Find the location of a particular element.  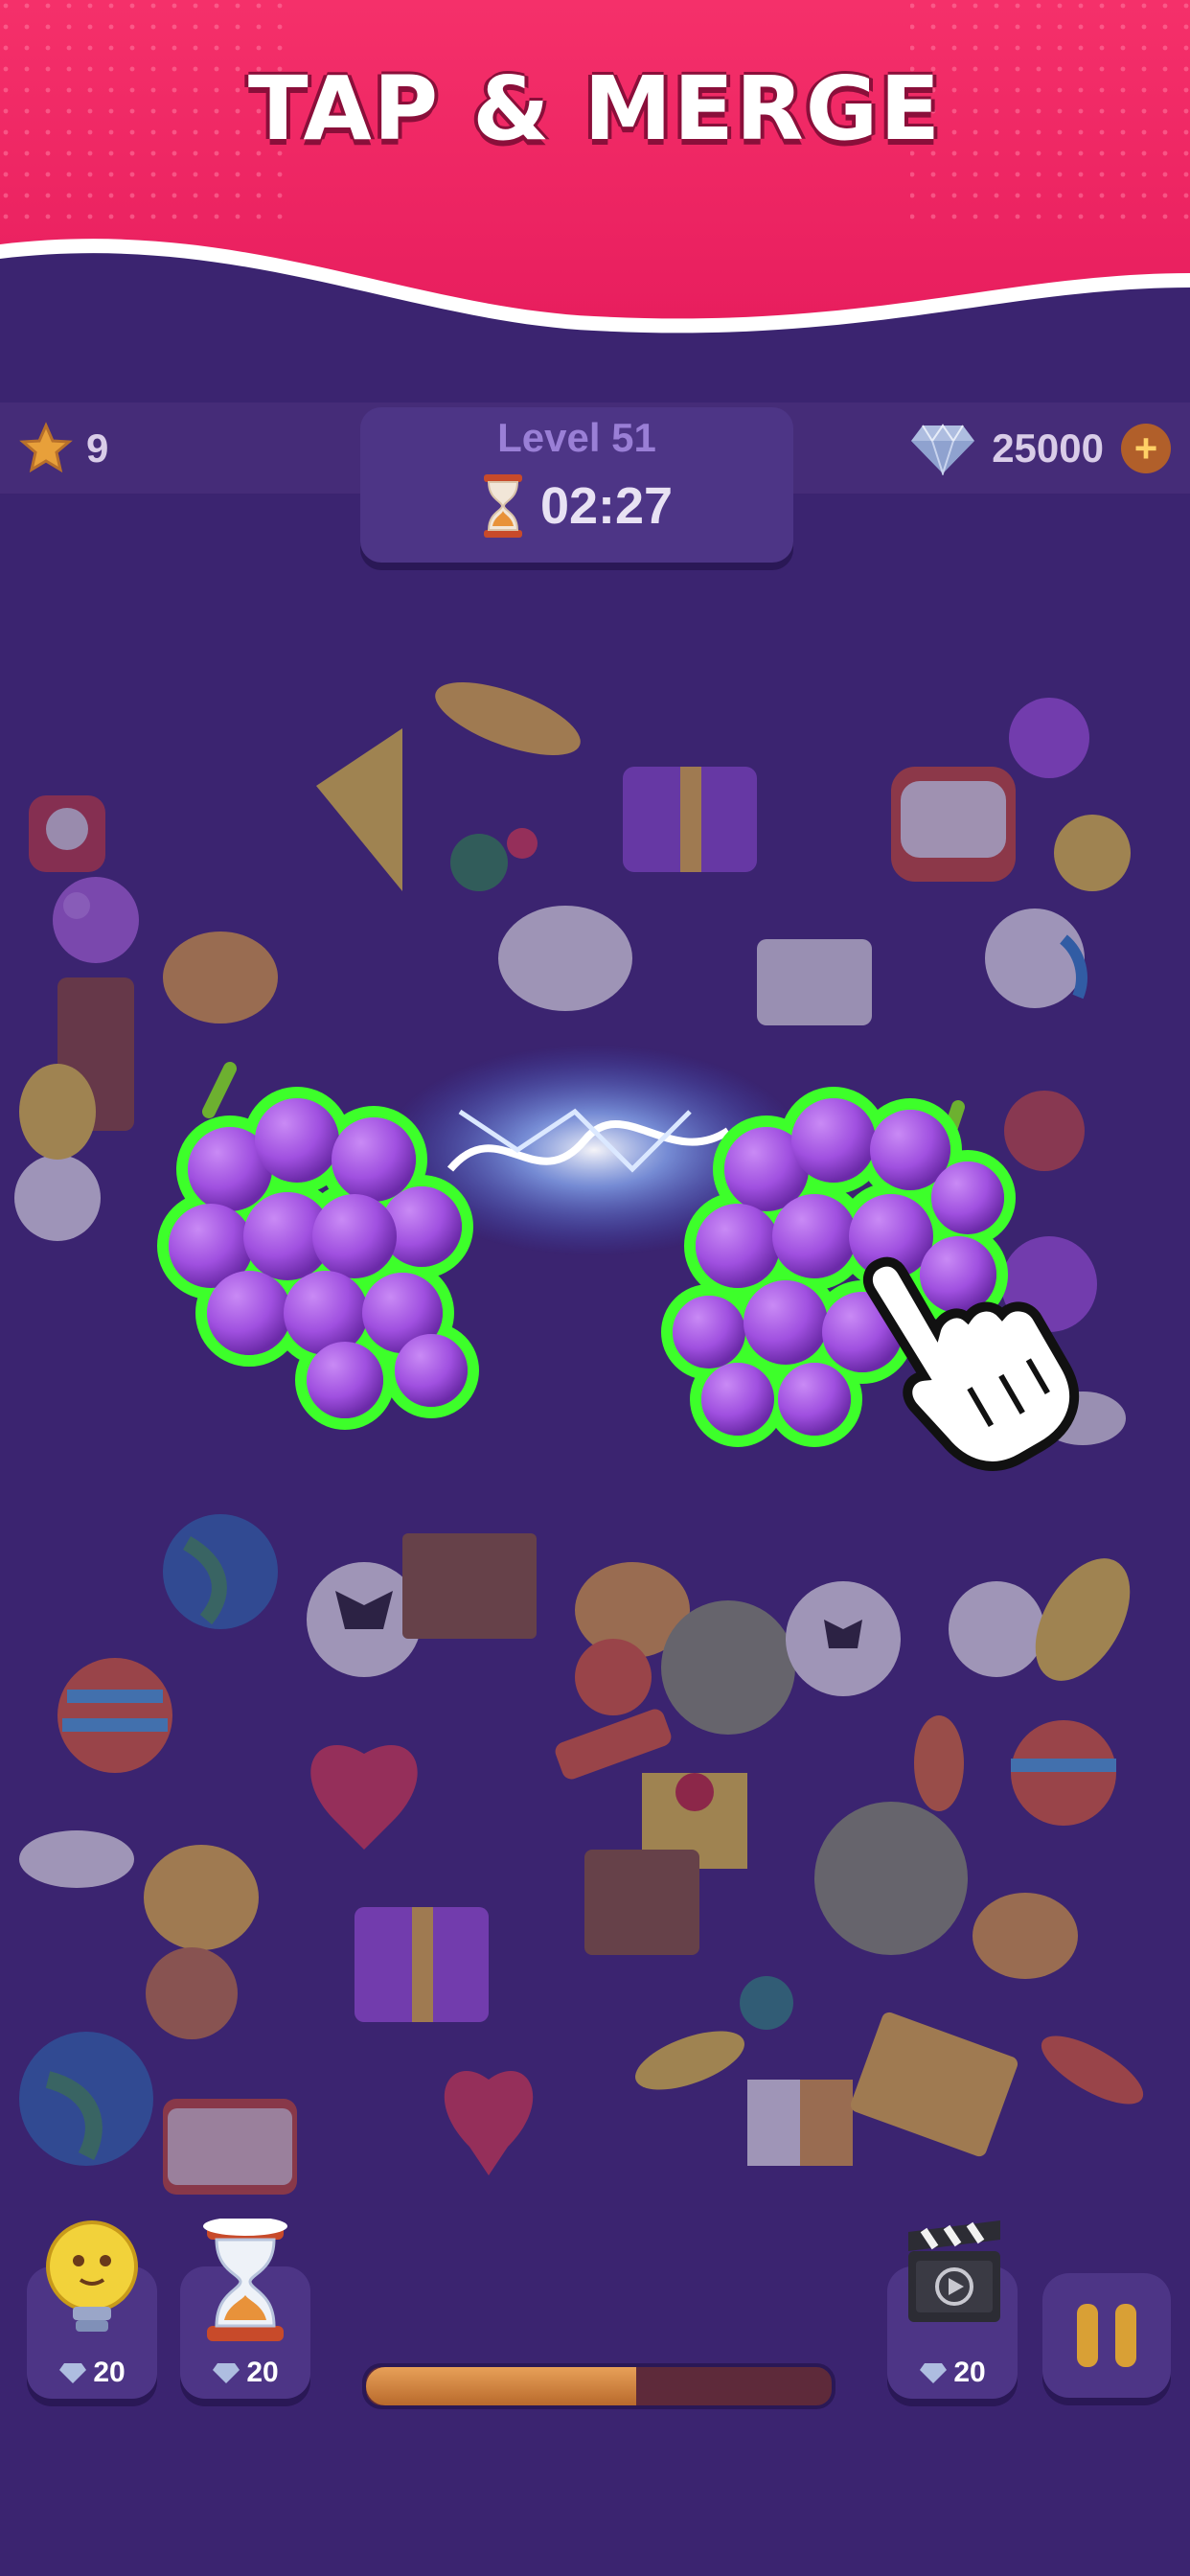

hint-cost-value: 20 is located at coordinates (109, 2372).